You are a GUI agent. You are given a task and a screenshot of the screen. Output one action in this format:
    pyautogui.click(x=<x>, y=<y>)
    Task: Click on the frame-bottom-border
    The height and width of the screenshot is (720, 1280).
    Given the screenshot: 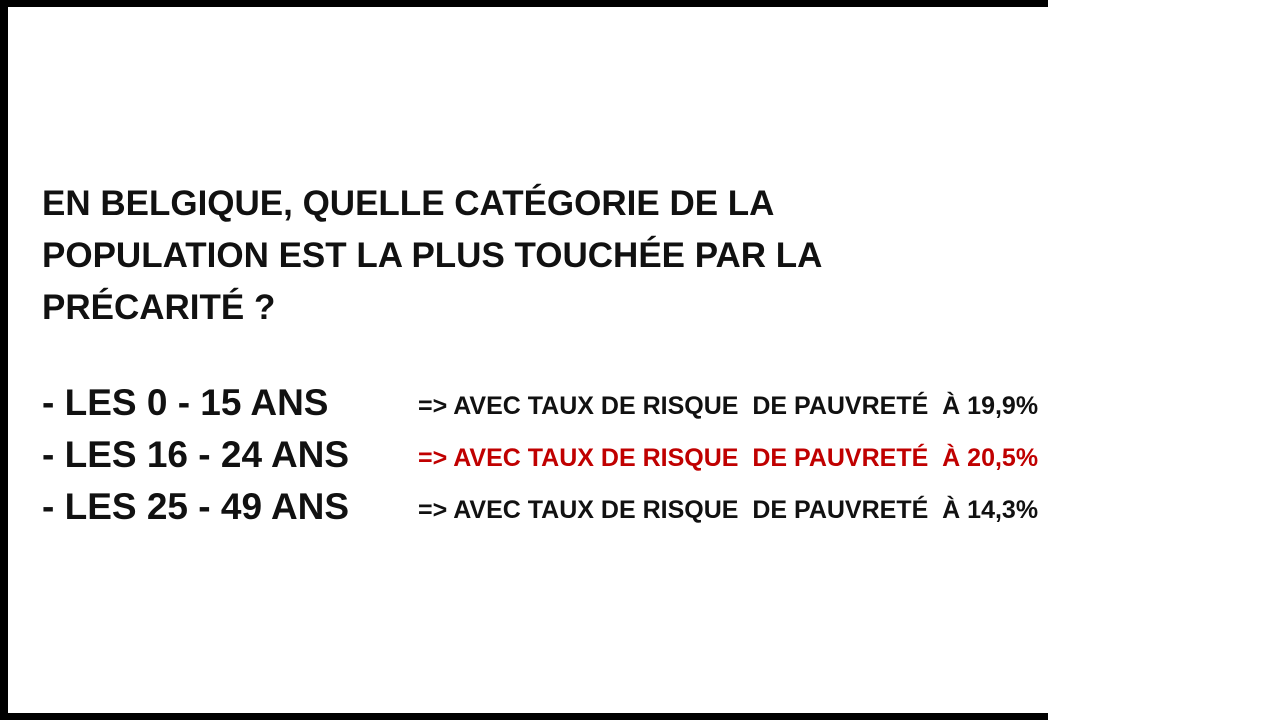 What is the action you would take?
    pyautogui.click(x=524, y=716)
    